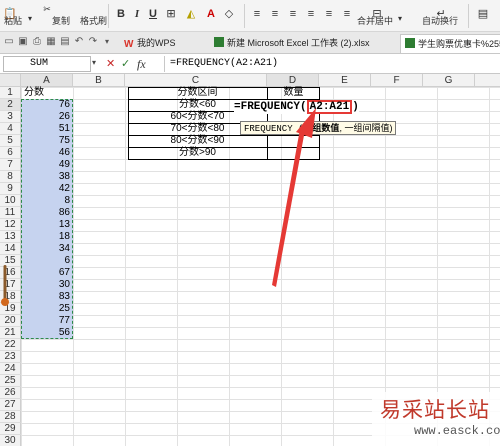 This screenshot has height=446, width=500. What do you see at coordinates (457, 431) in the screenshot?
I see `watermark-url: www.easck.com` at bounding box center [457, 431].